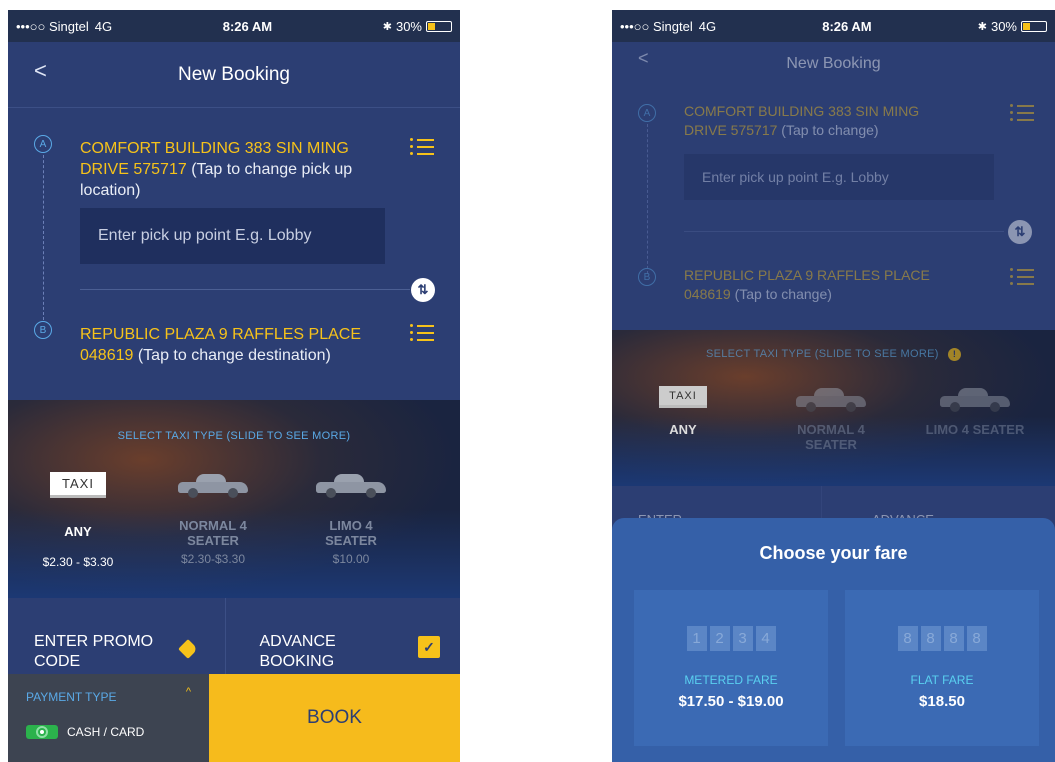 Image resolution: width=1055 pixels, height=762 pixels. Describe the element at coordinates (342, 636) in the screenshot. I see `advance-booking-button: ADVANCE BOOKING ✓` at that location.